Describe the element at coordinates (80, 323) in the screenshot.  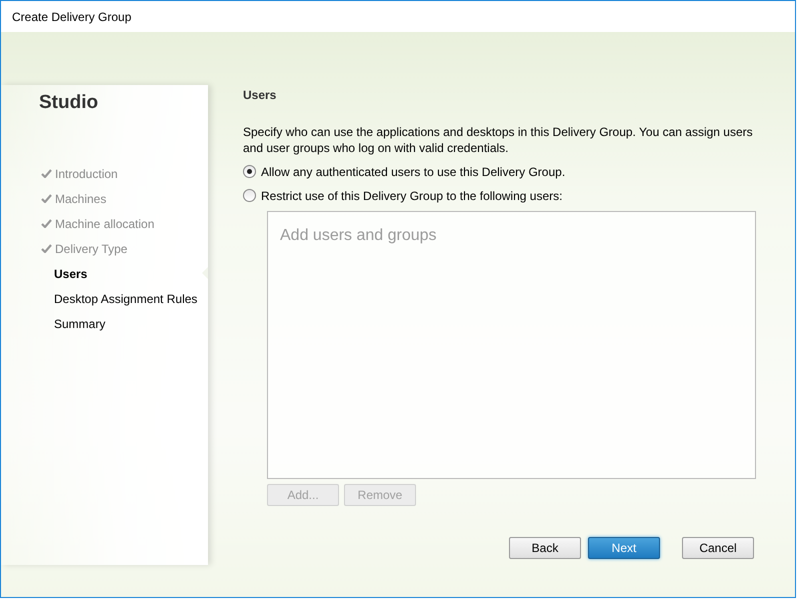
I see `wizard-step: Summary` at that location.